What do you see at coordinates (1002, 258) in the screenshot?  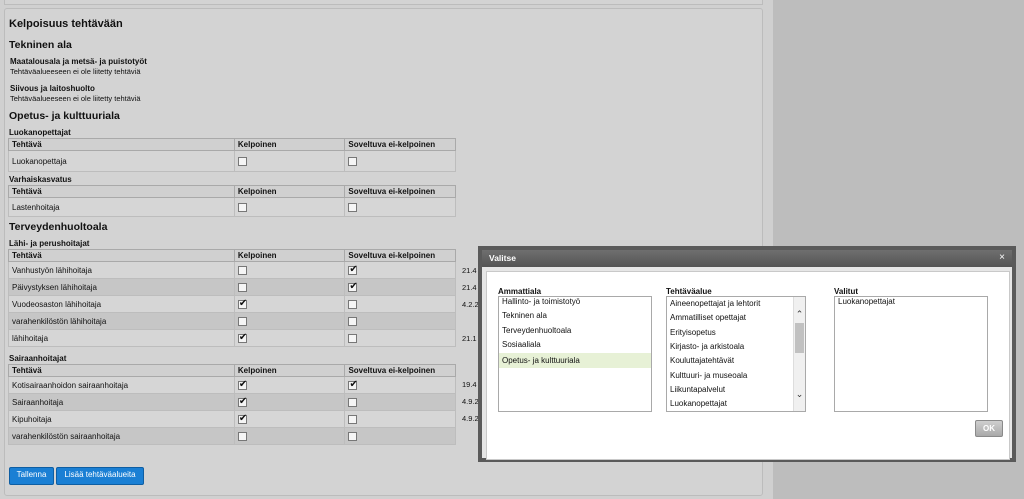 I see `close-icon: ×` at bounding box center [1002, 258].